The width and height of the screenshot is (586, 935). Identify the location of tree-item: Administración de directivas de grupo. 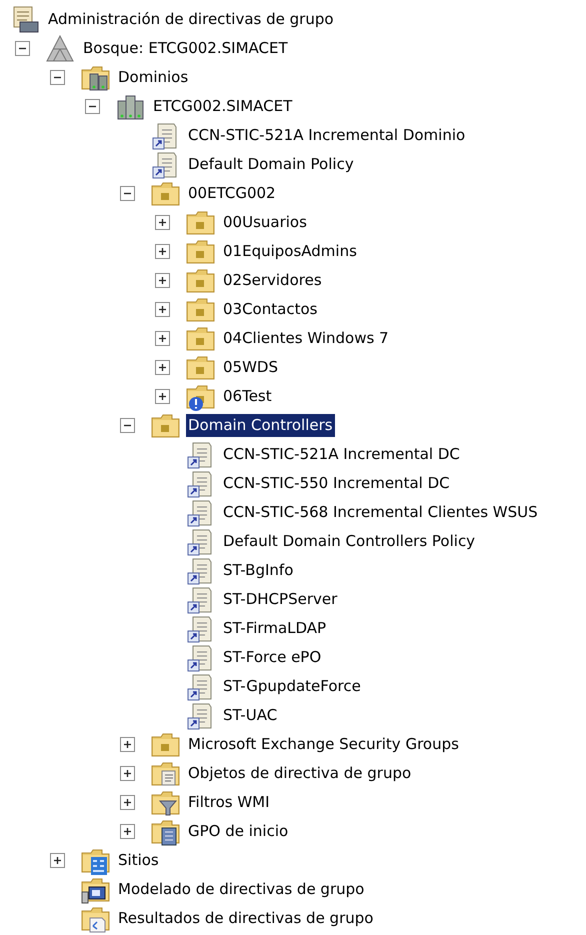
(191, 19).